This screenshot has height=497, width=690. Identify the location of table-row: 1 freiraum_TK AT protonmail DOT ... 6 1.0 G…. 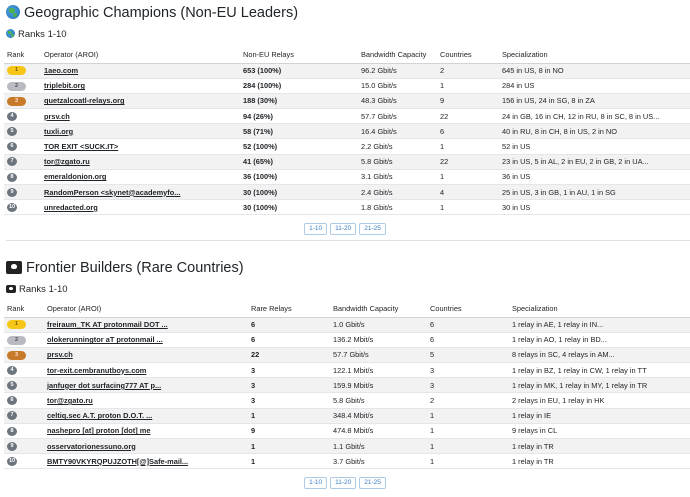
(347, 325).